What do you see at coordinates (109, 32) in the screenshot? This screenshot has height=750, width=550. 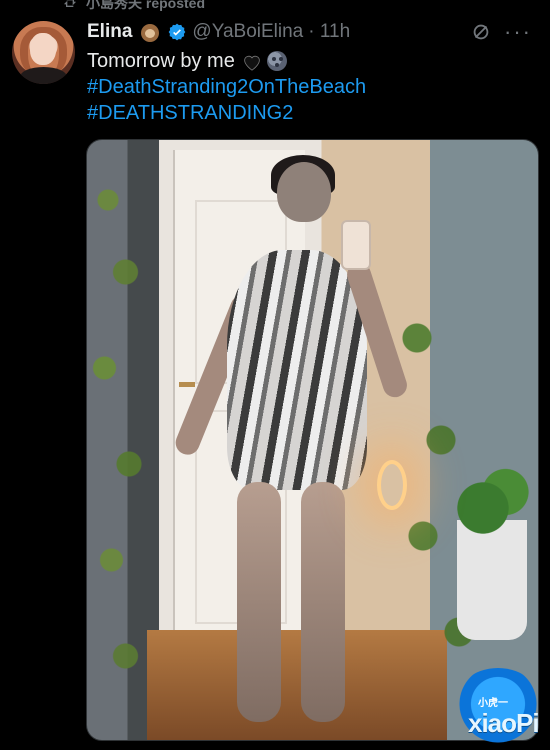 I see `author-name: Elina` at bounding box center [109, 32].